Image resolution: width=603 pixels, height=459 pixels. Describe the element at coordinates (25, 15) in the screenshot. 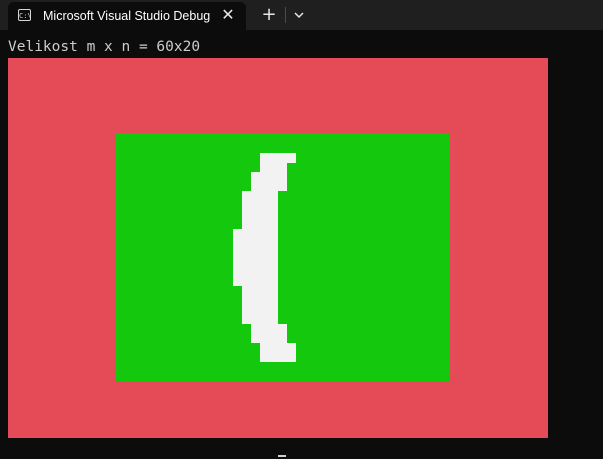

I see `console-icon: C:\` at that location.